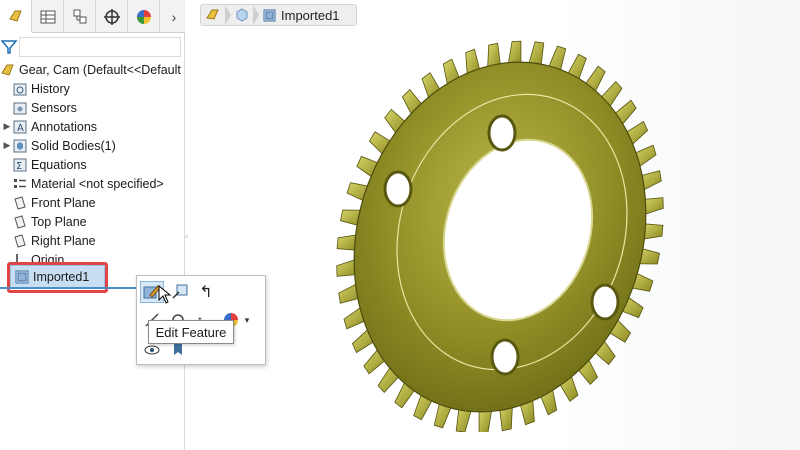 This screenshot has height=450, width=800. Describe the element at coordinates (59, 164) in the screenshot. I see `tree-item-label: Equations` at that location.